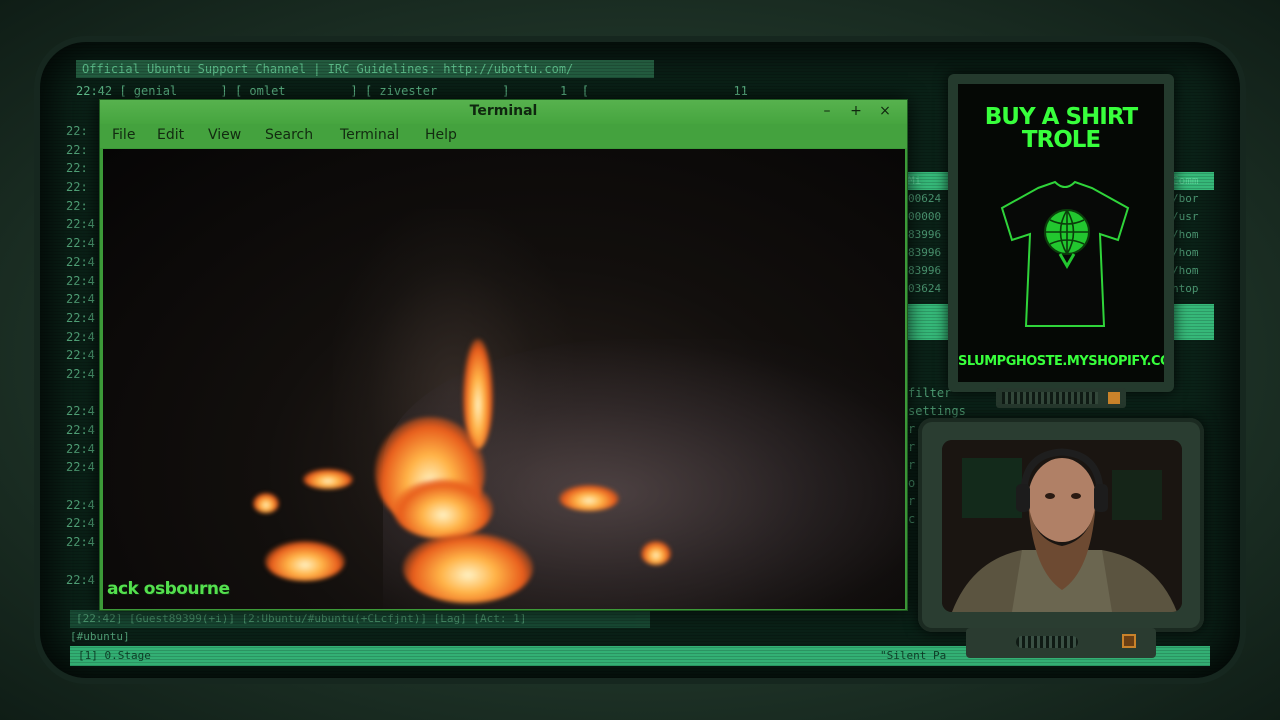  Describe the element at coordinates (1114, 398) in the screenshot. I see `power-led` at that location.